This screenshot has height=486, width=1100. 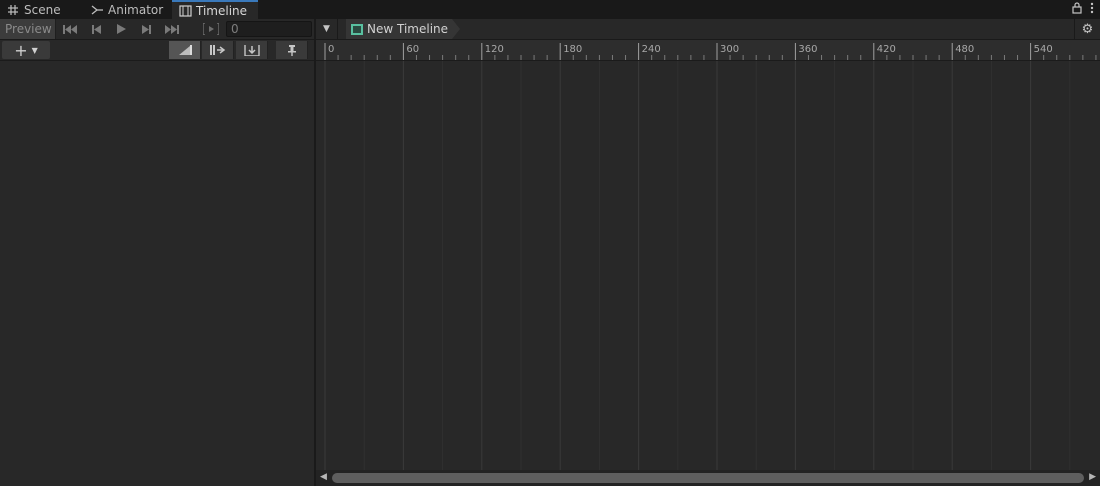 I want to click on tab-label: Animator, so click(x=136, y=9).